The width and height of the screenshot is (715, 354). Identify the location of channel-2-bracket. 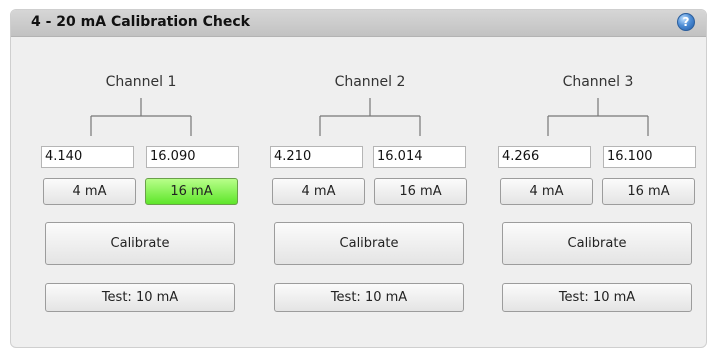
(370, 117).